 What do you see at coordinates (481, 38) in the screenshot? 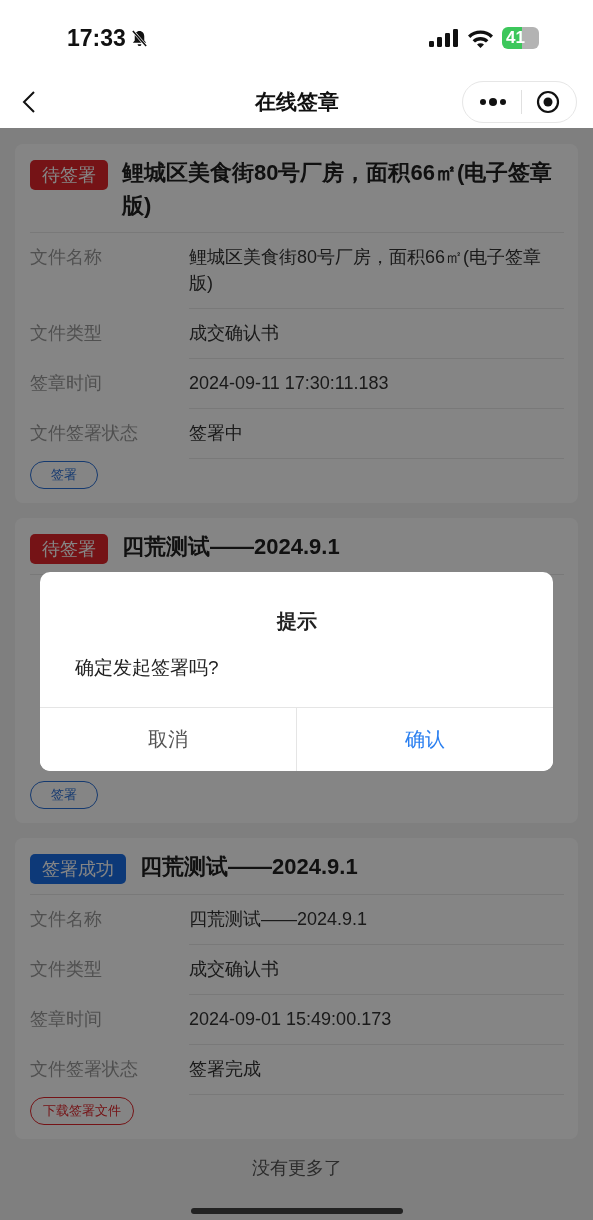
I see `wifi-icon` at bounding box center [481, 38].